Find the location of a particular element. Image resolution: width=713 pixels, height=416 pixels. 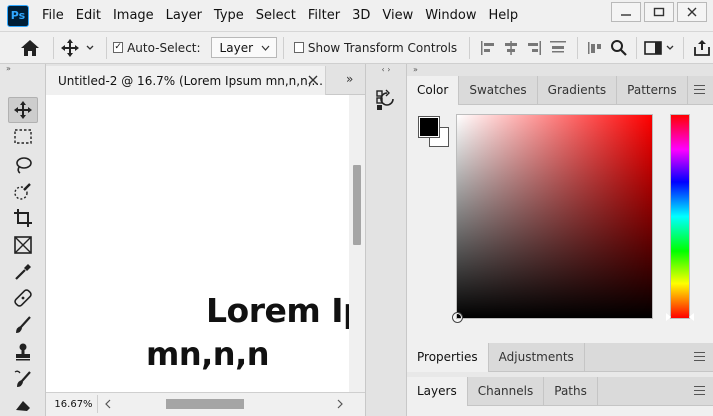

minimize-icon is located at coordinates (626, 15).